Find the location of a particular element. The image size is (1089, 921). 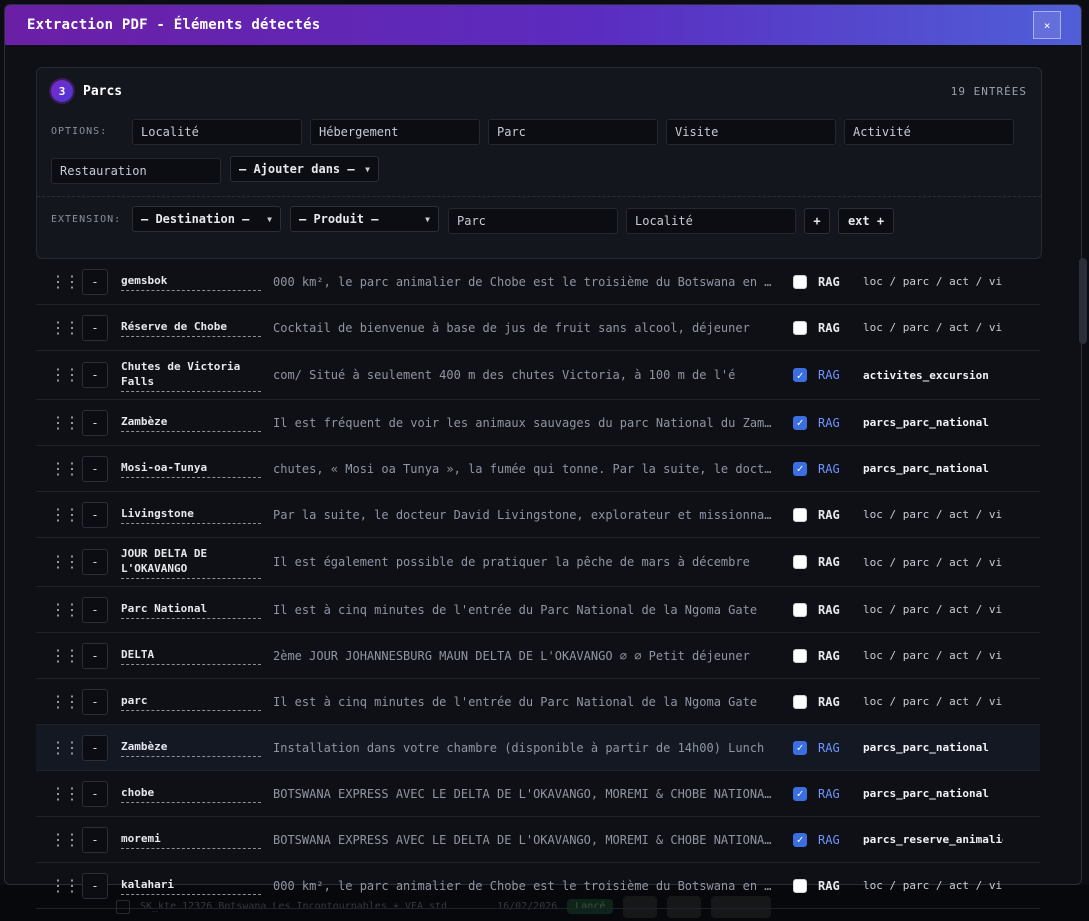

product-select: — Produit — ▼ is located at coordinates (364, 219).